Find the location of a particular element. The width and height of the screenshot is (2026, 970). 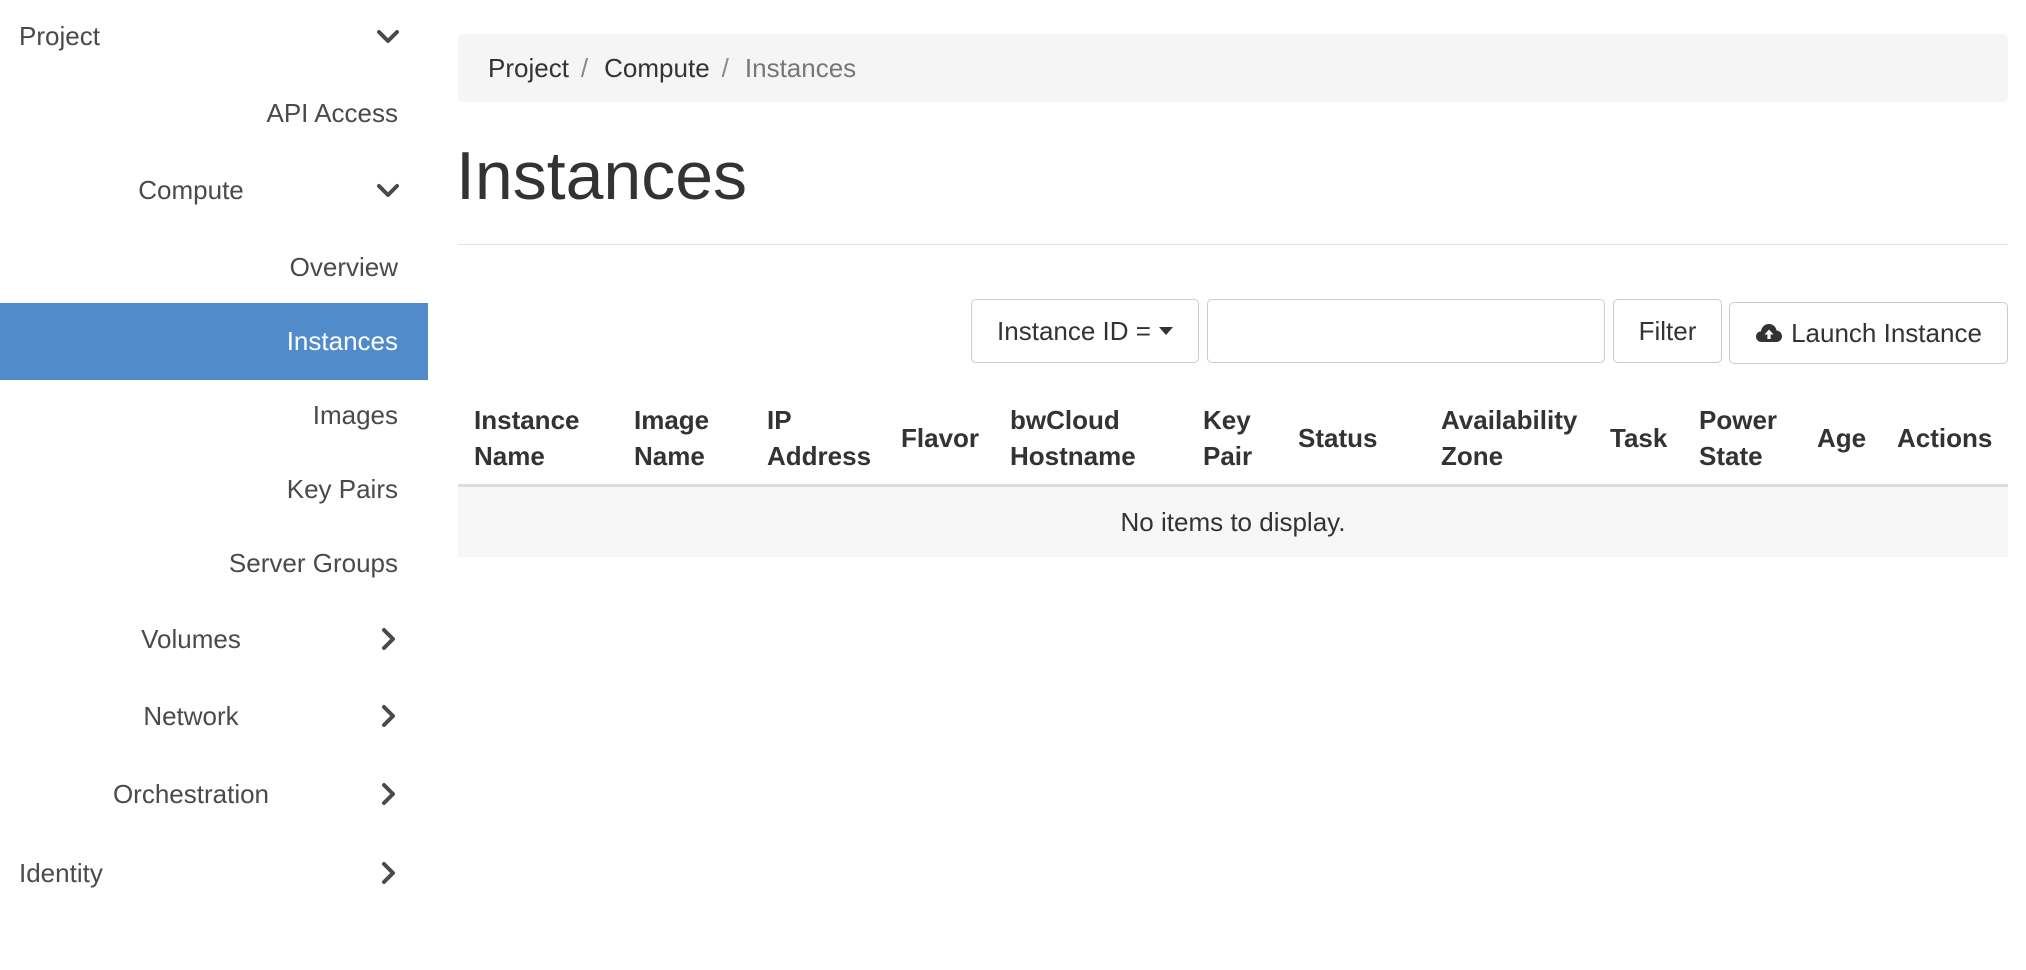

breadcrumb-item-instances: Instances is located at coordinates (800, 67).